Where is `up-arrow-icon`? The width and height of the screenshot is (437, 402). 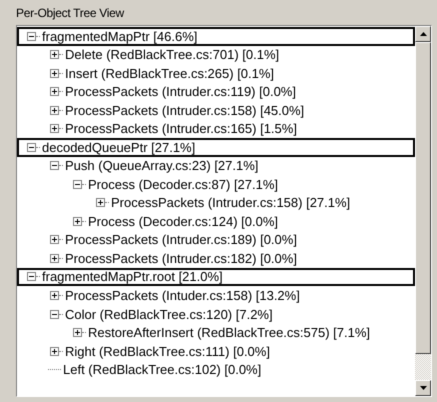 up-arrow-icon is located at coordinates (423, 34).